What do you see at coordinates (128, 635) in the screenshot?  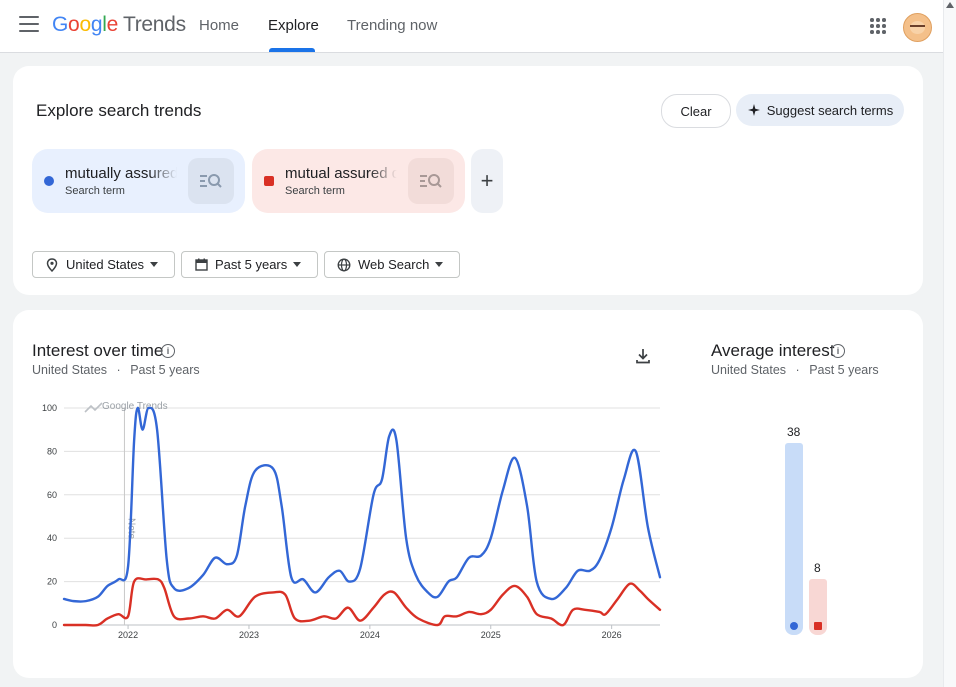 I see `x-tick-label: 2022` at bounding box center [128, 635].